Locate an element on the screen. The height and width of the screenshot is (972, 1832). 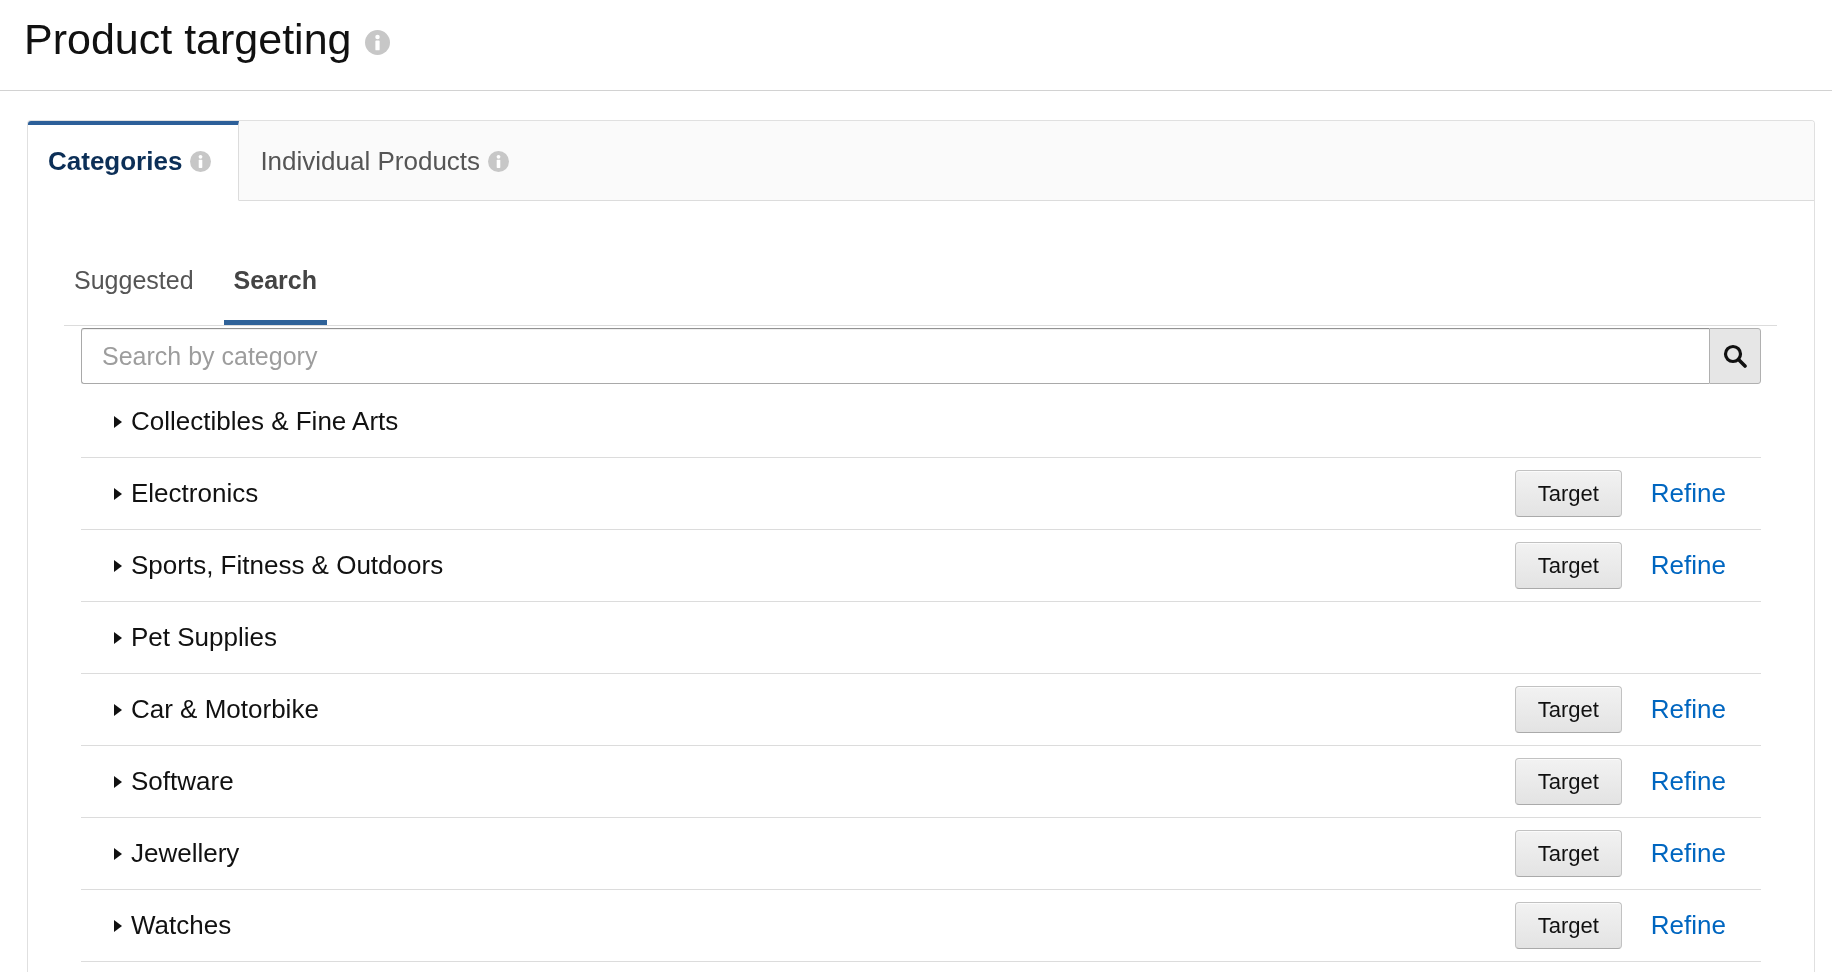
category-label: Sports, Fitness & Outdoors is located at coordinates (287, 565).